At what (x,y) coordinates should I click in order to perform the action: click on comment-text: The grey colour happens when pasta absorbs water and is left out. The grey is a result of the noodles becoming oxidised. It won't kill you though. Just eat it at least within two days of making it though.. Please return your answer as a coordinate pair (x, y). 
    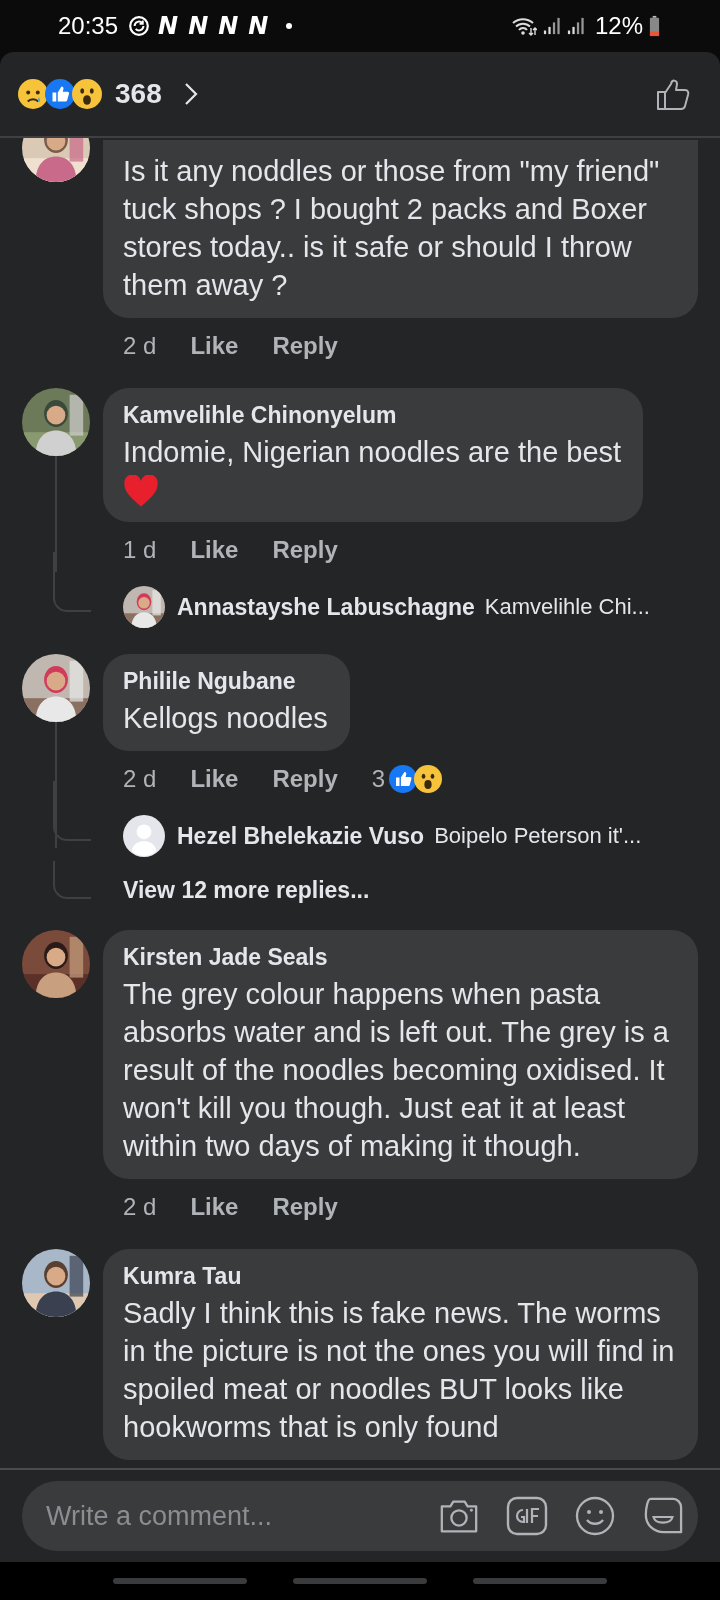
    Looking at the image, I should click on (396, 1070).